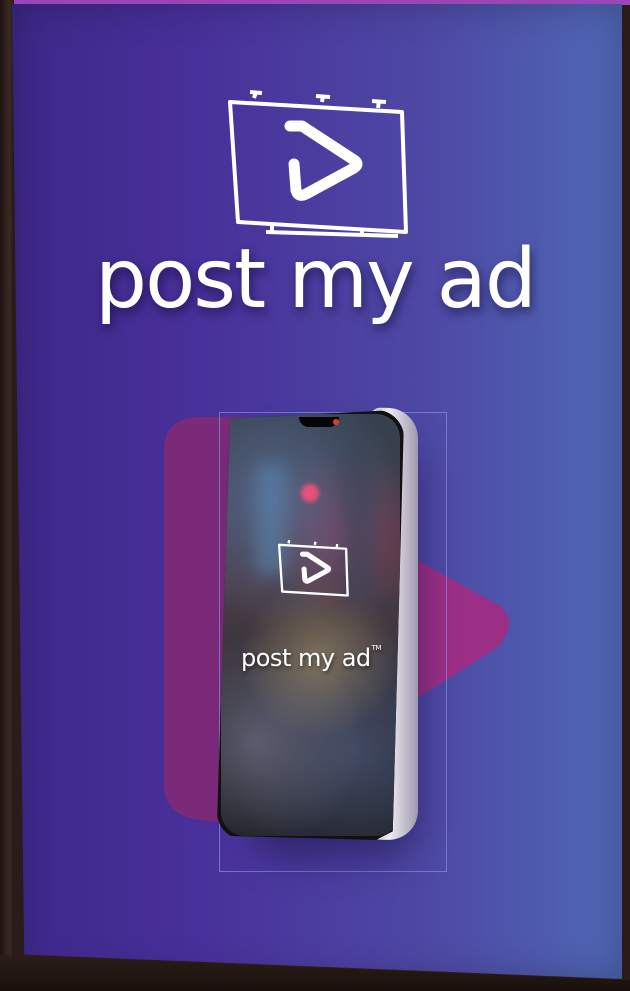  I want to click on phone-brand-text: post my ad, so click(306, 658).